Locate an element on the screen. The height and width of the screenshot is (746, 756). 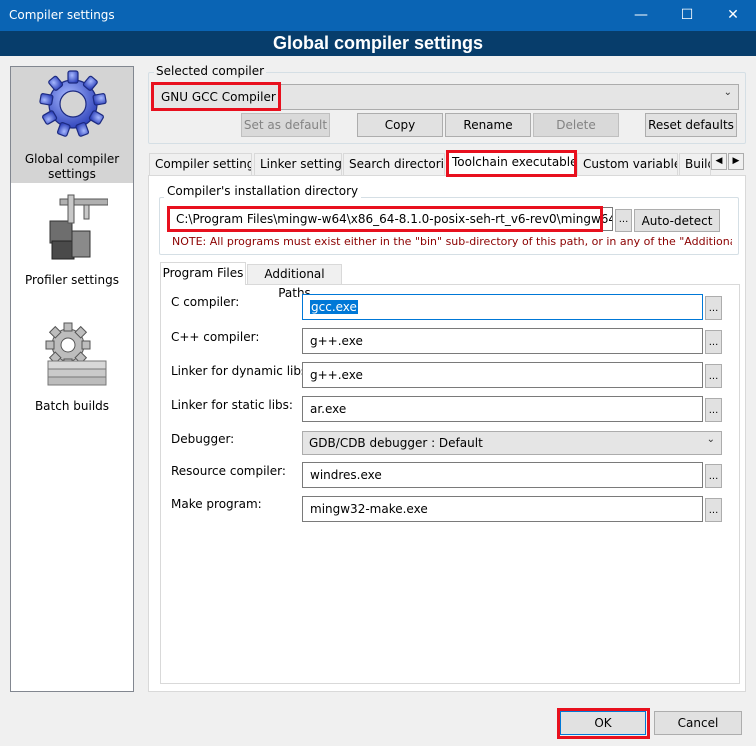
set-as-default-button: Set as default is located at coordinates (285, 125).